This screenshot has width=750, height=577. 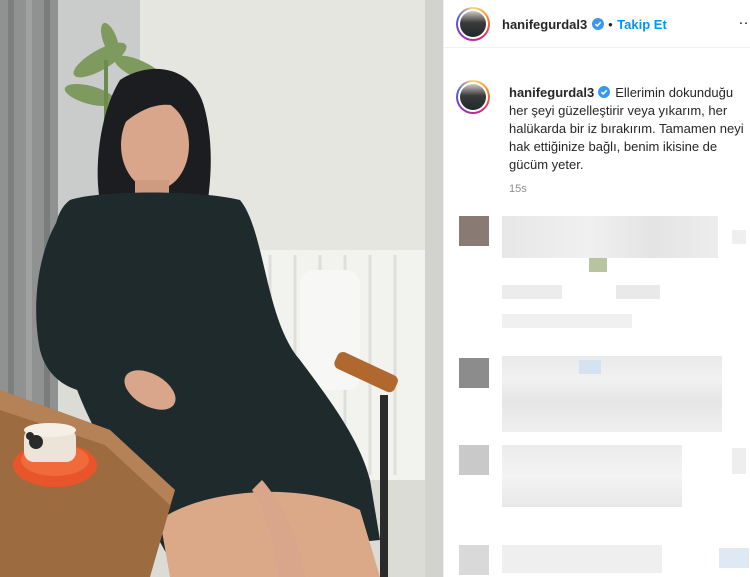 What do you see at coordinates (567, 321) in the screenshot?
I see `comment-replies-pixelated` at bounding box center [567, 321].